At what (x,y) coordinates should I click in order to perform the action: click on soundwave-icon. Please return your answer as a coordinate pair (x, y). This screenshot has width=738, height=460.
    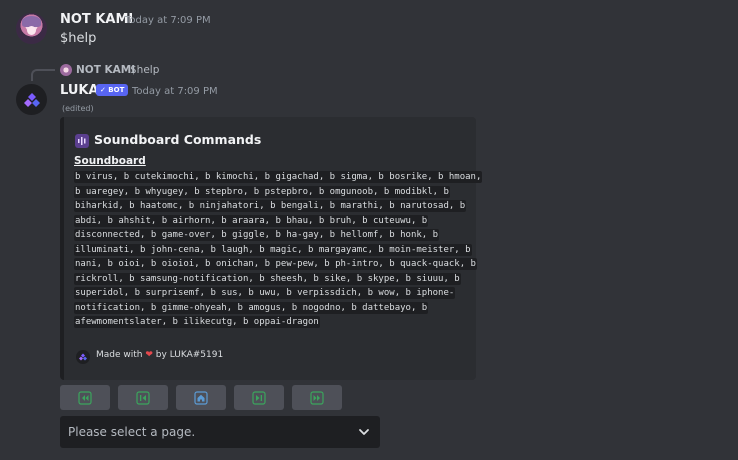
    Looking at the image, I should click on (82, 141).